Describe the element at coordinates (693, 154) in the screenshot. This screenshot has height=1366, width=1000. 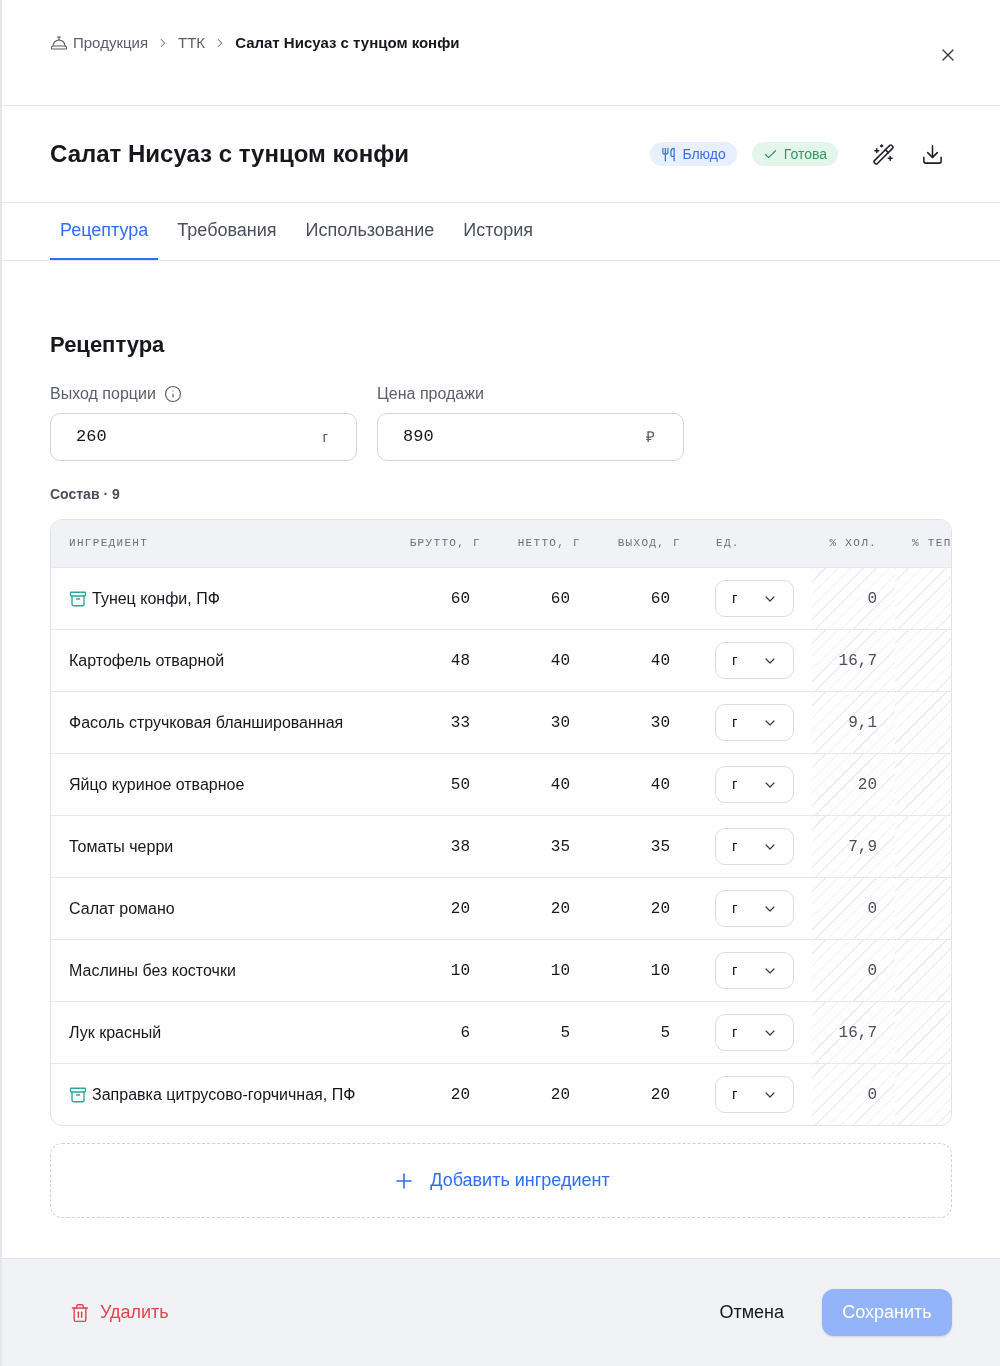
I see `type-badge: Блюдо` at that location.